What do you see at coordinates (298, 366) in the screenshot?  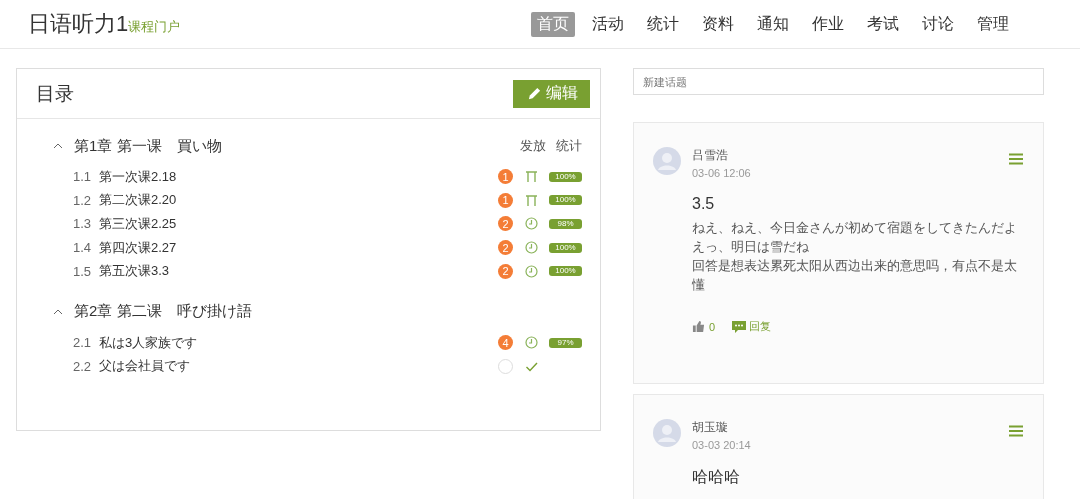 I see `section-title: 父は会社員です` at bounding box center [298, 366].